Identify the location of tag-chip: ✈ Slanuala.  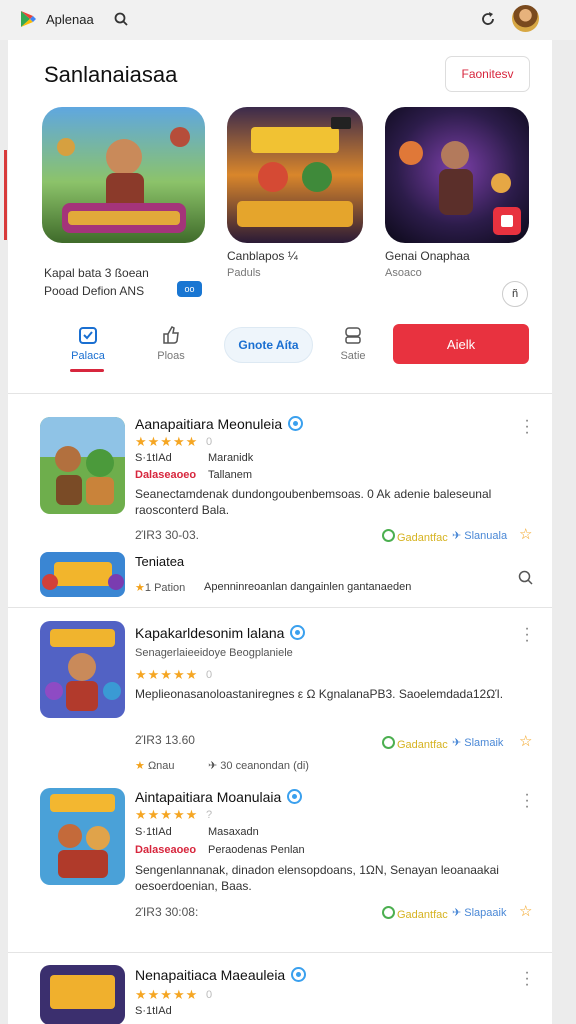
(479, 535).